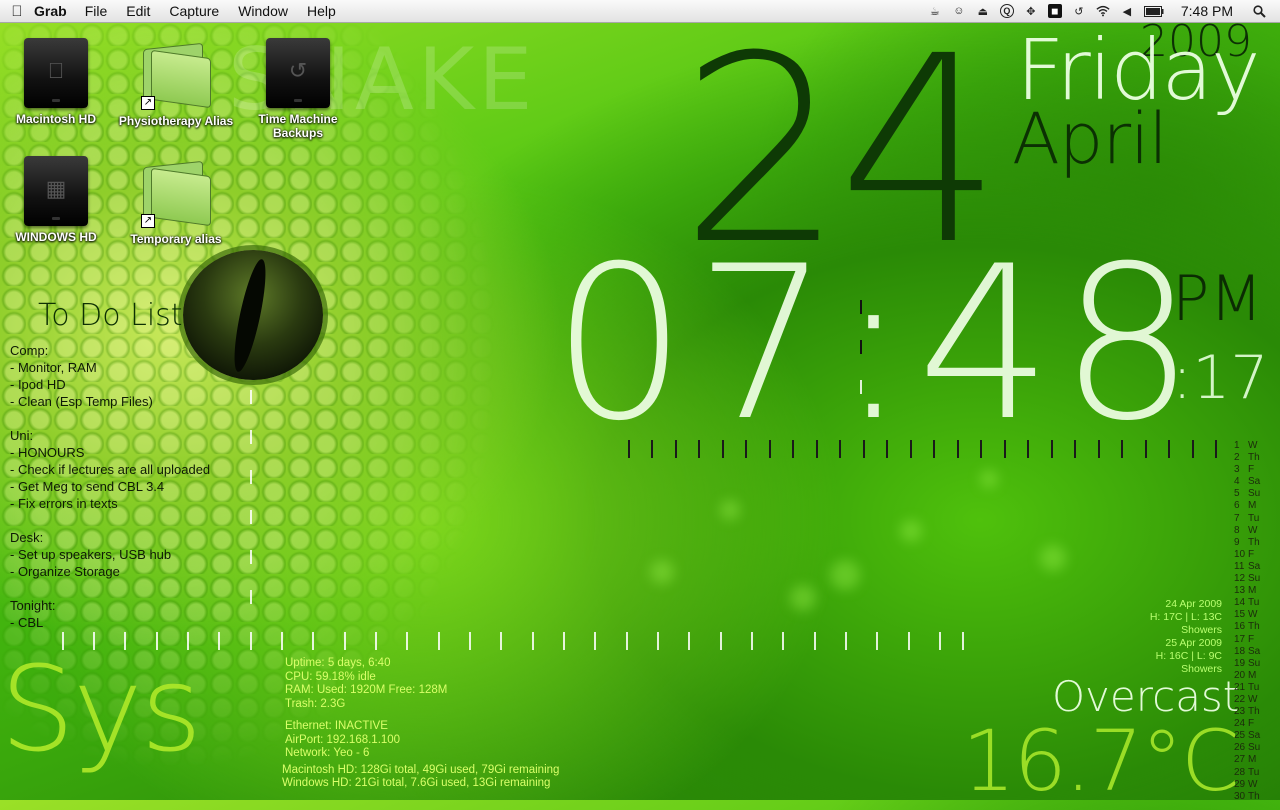 This screenshot has height=810, width=1280. What do you see at coordinates (1217, 298) in the screenshot?
I see `ampm-text: PM` at bounding box center [1217, 298].